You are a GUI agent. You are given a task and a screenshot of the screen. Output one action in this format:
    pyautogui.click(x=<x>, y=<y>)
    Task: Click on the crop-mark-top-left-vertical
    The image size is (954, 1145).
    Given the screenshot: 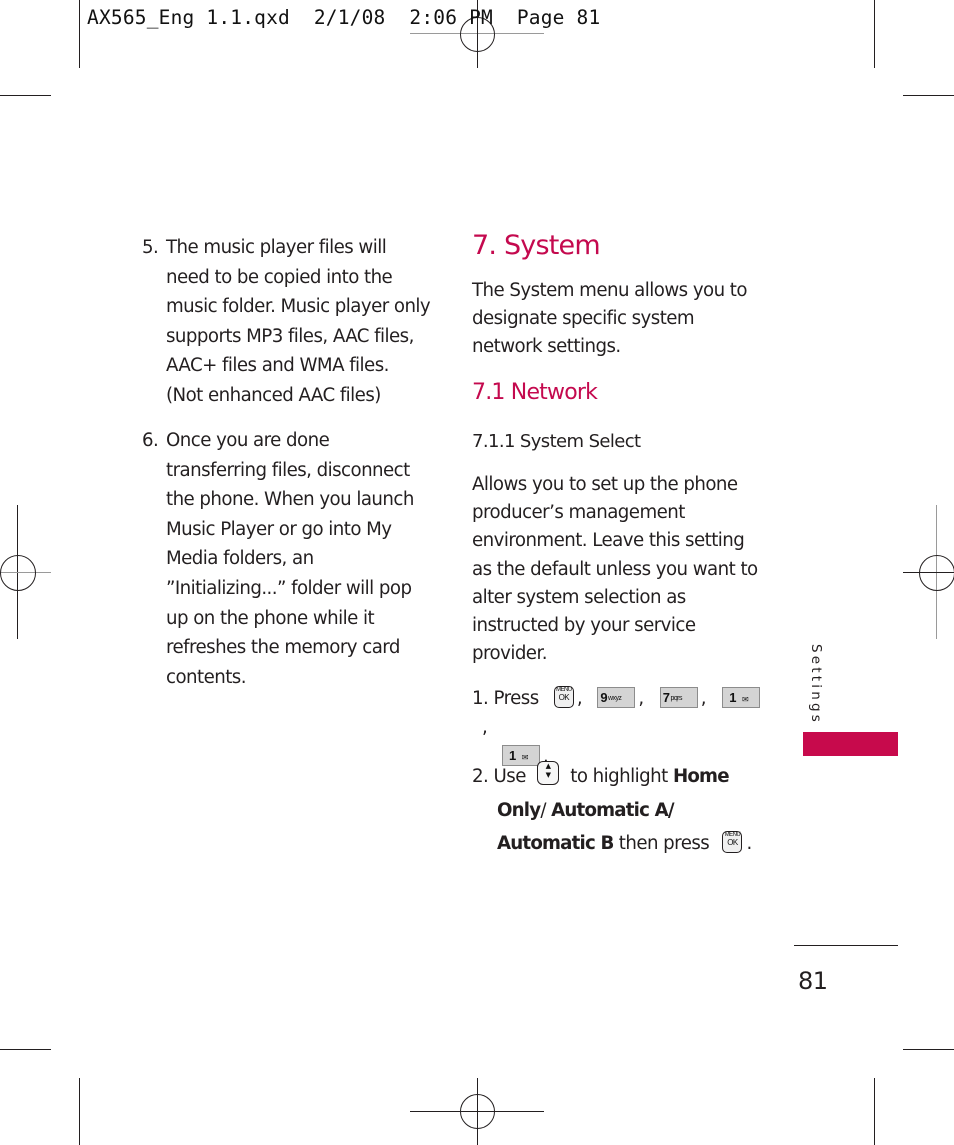 What is the action you would take?
    pyautogui.click(x=79, y=34)
    